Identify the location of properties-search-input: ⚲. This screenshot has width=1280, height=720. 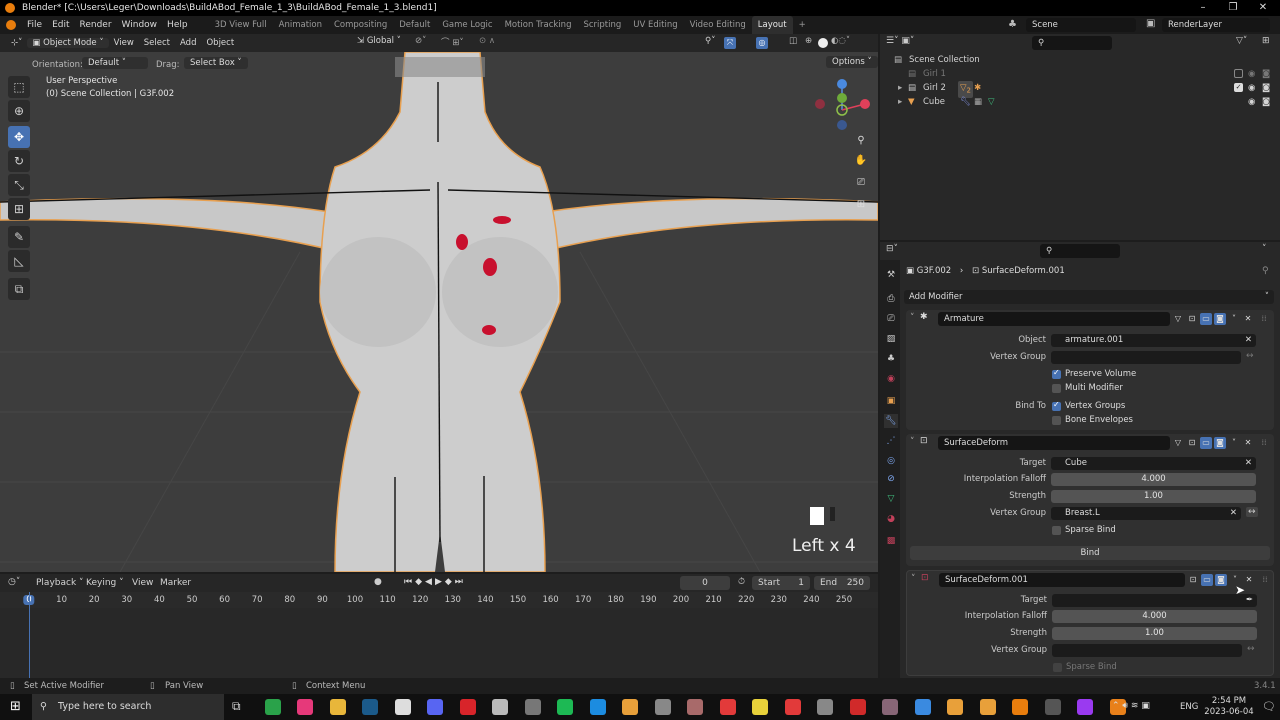
(1080, 251).